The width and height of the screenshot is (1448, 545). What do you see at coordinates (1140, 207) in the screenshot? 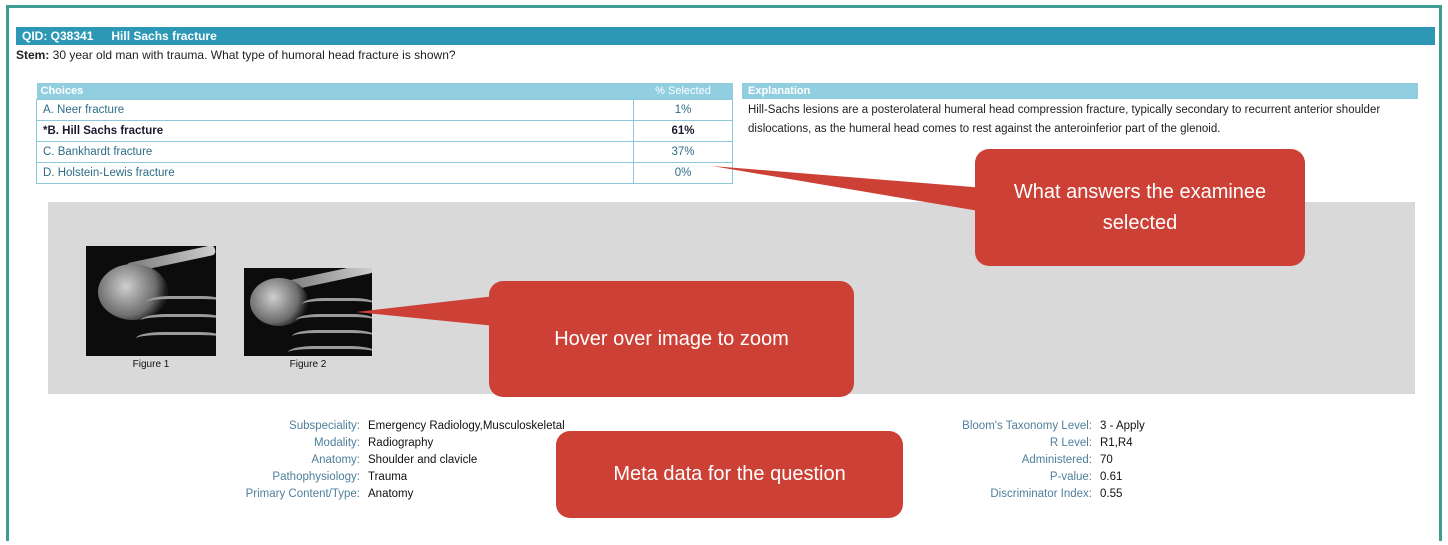
I see `callout-answers: What answers the examinee selected` at bounding box center [1140, 207].